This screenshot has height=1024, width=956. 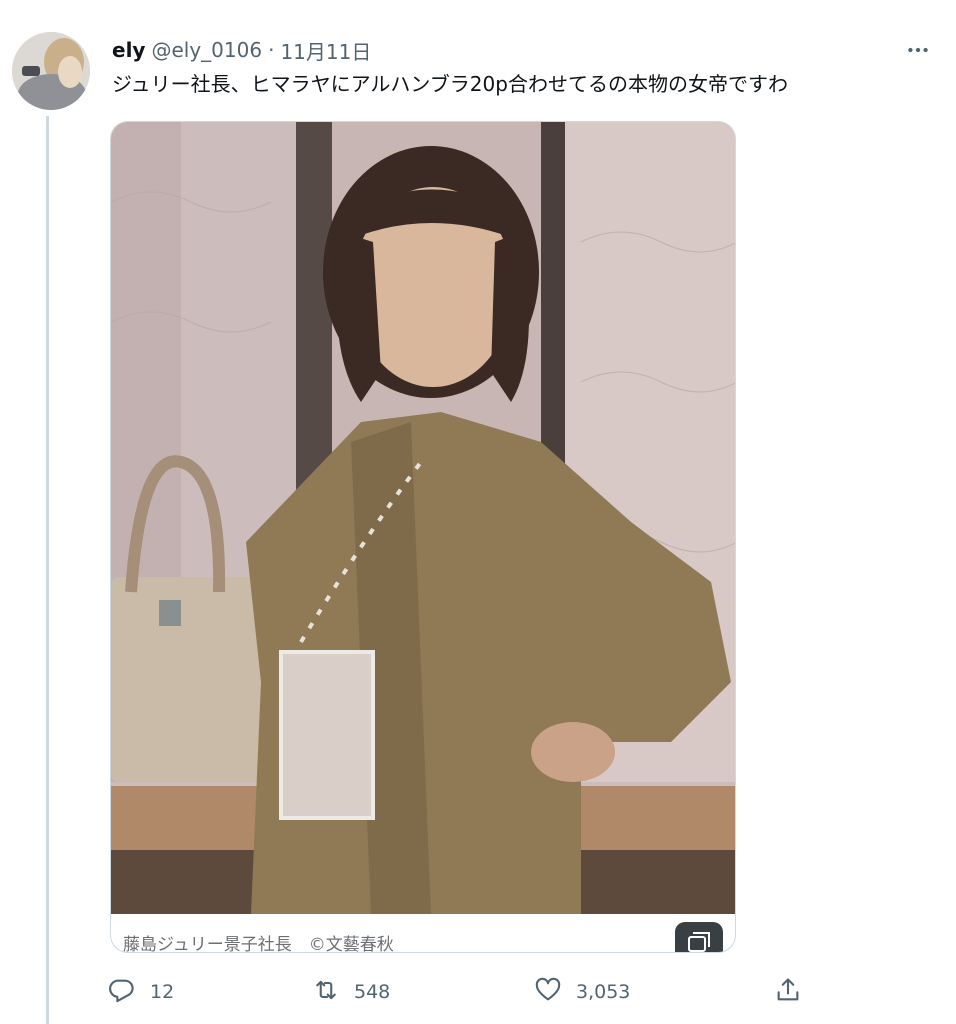 What do you see at coordinates (128, 50) in the screenshot?
I see `display-name: ely` at bounding box center [128, 50].